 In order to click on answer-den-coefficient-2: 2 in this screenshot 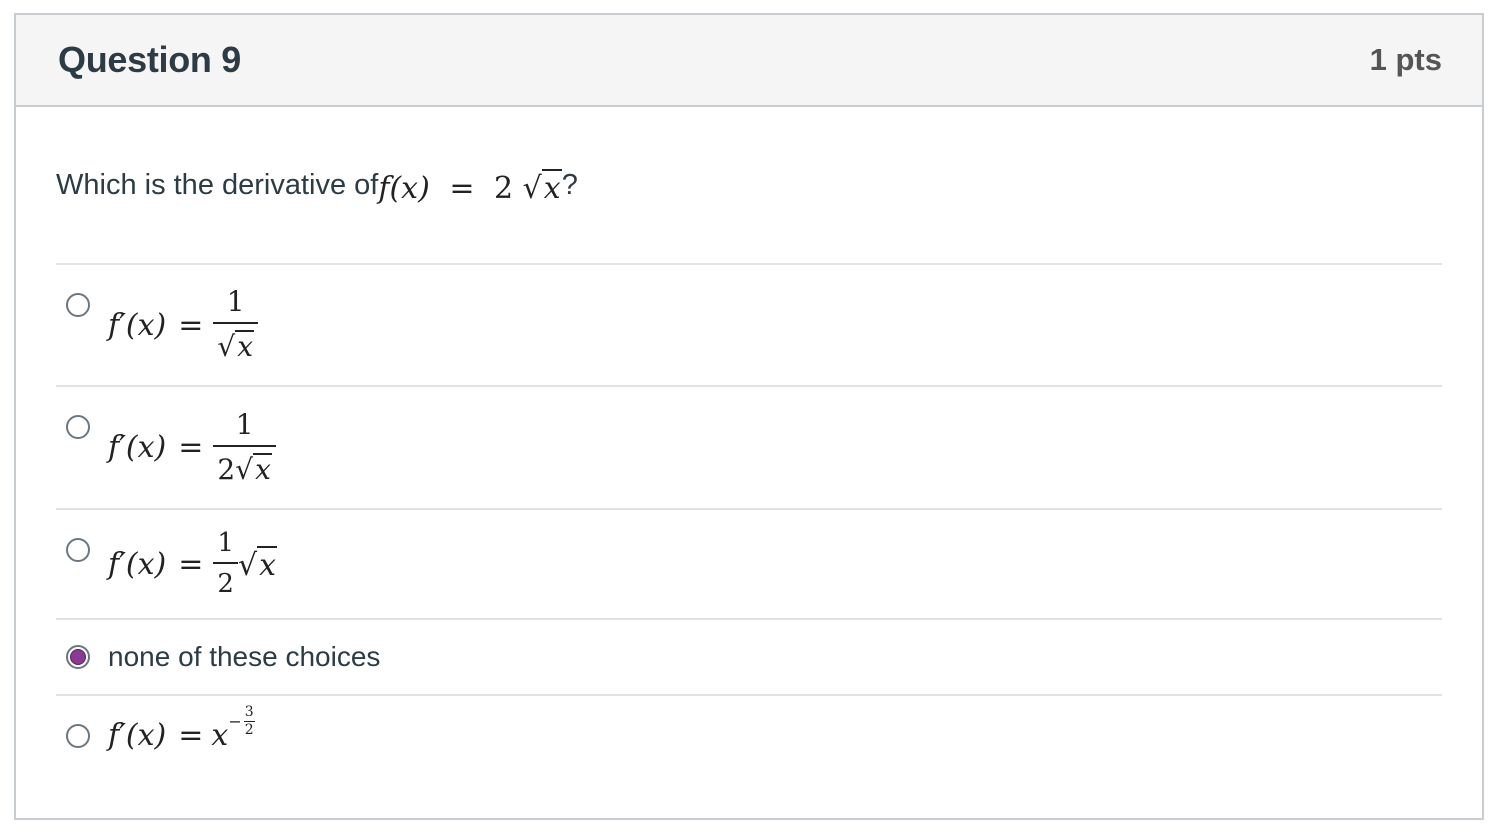, I will do `click(226, 469)`.